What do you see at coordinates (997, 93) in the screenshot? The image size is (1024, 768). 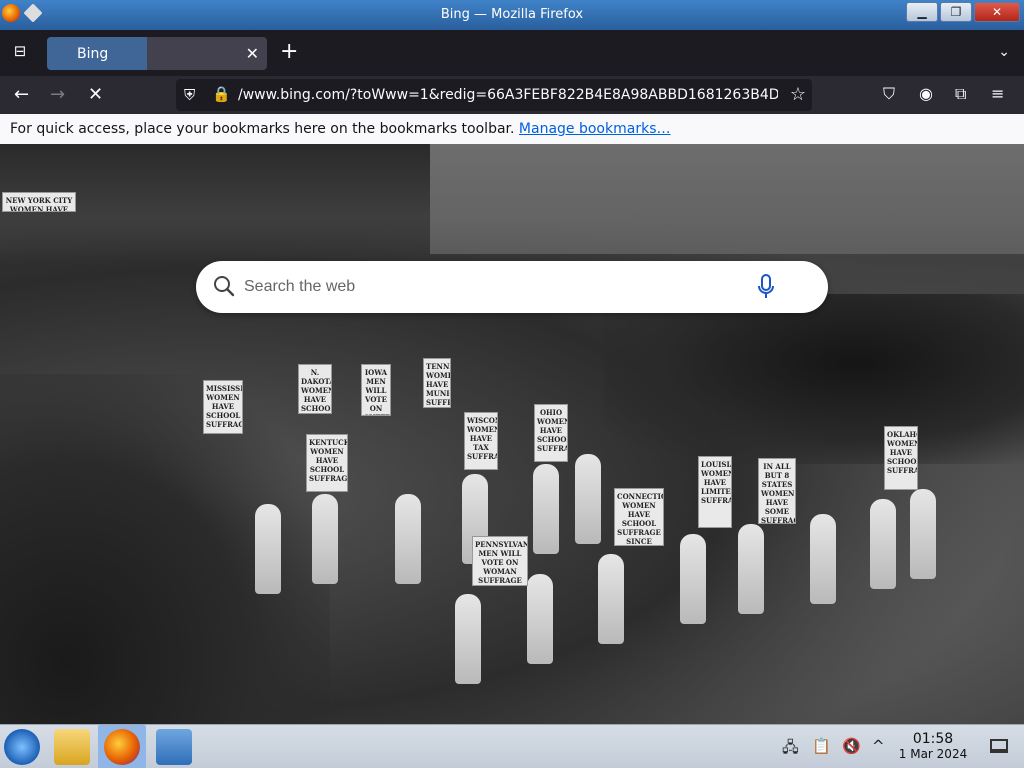 I see `menu-icon: ≡` at bounding box center [997, 93].